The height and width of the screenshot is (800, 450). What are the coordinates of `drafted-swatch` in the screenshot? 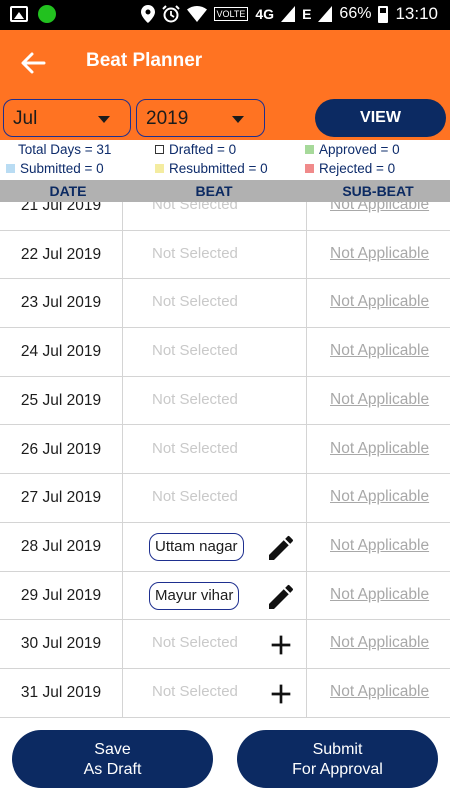 It's located at (159, 149).